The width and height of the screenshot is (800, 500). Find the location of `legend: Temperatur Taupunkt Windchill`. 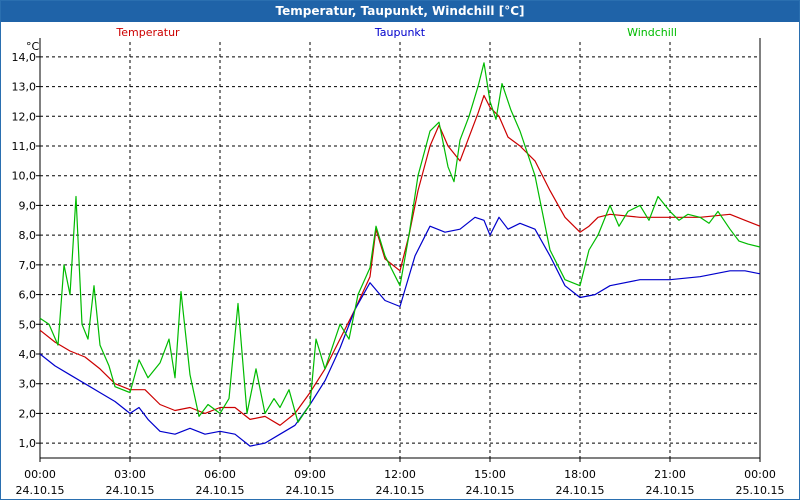

legend: Temperatur Taupunkt Windchill is located at coordinates (396, 32).